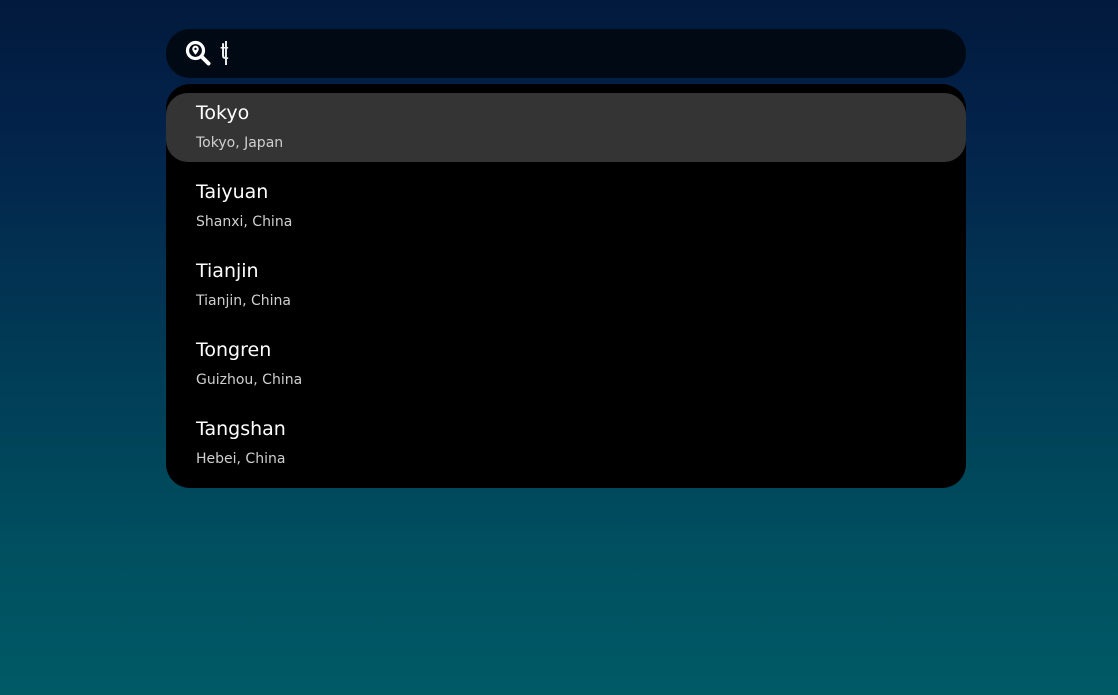  What do you see at coordinates (226, 53) in the screenshot?
I see `text-caret` at bounding box center [226, 53].